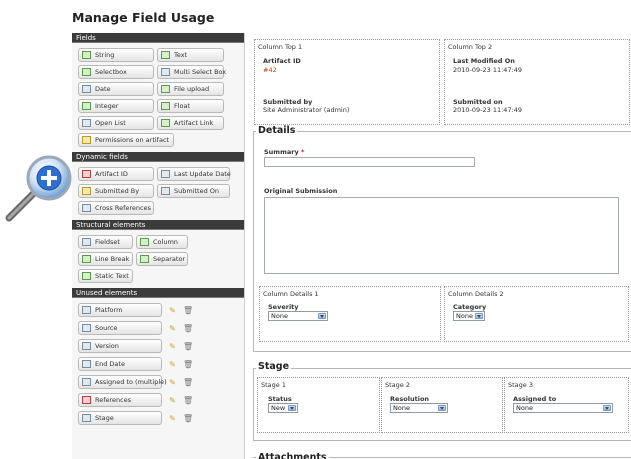 The image size is (631, 459). I want to click on palette-file-upload-button: File upload, so click(190, 89).